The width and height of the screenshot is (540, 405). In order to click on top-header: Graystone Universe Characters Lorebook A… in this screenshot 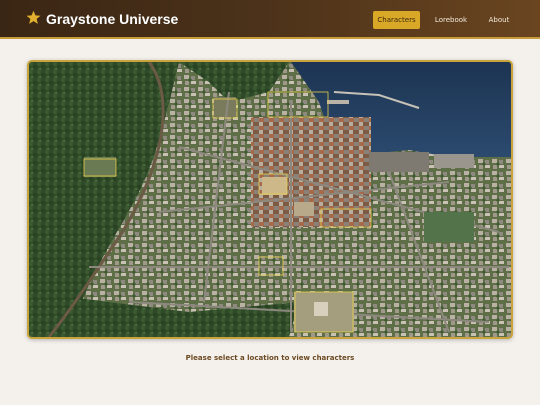, I will do `click(270, 19)`.